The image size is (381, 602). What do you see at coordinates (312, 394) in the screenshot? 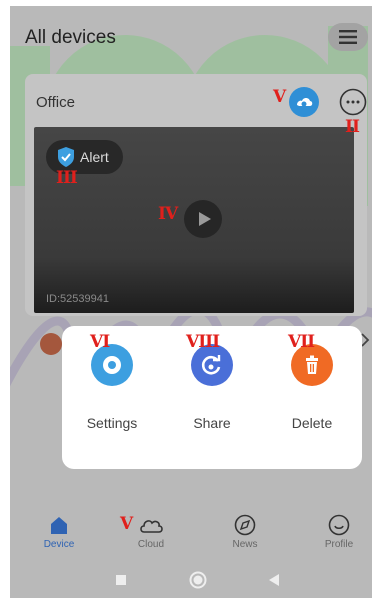
I see `delete-action: Delete` at bounding box center [312, 394].